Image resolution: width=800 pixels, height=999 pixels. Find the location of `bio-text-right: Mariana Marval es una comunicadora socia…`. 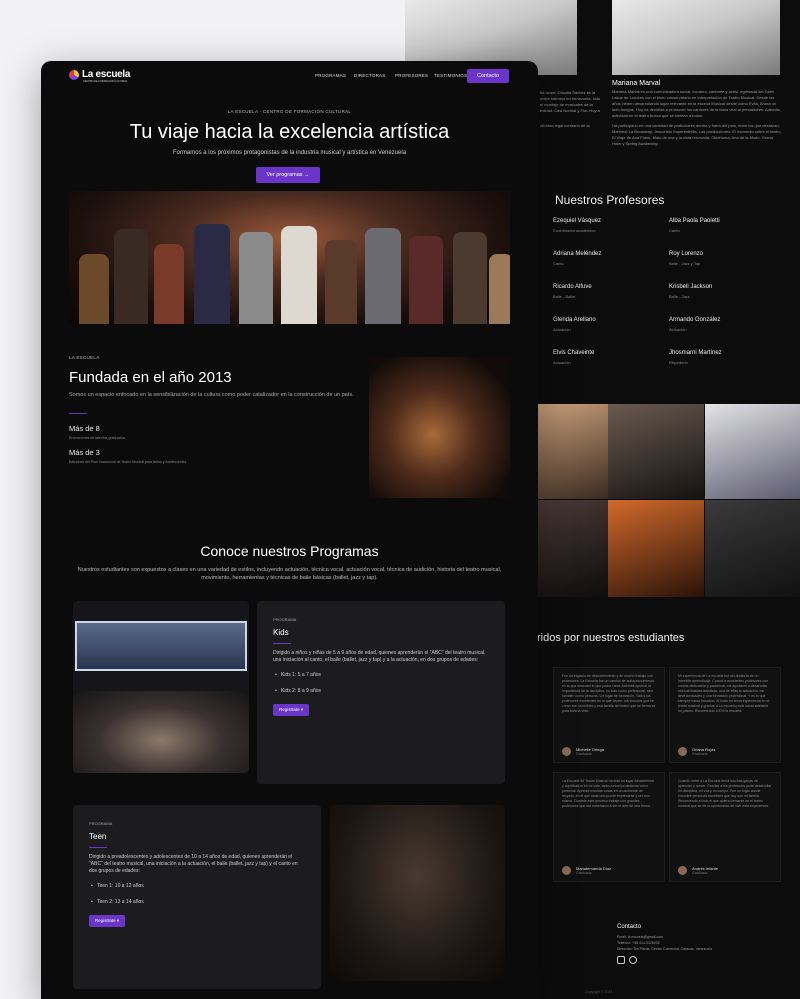

bio-text-right: Mariana Marval es una comunicadora socia… is located at coordinates (696, 103).